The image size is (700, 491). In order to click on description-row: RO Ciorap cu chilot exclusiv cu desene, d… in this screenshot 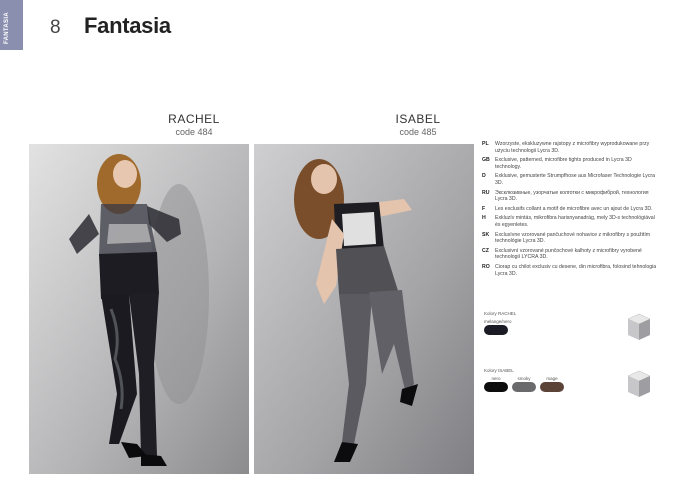, I will do `click(569, 270)`.